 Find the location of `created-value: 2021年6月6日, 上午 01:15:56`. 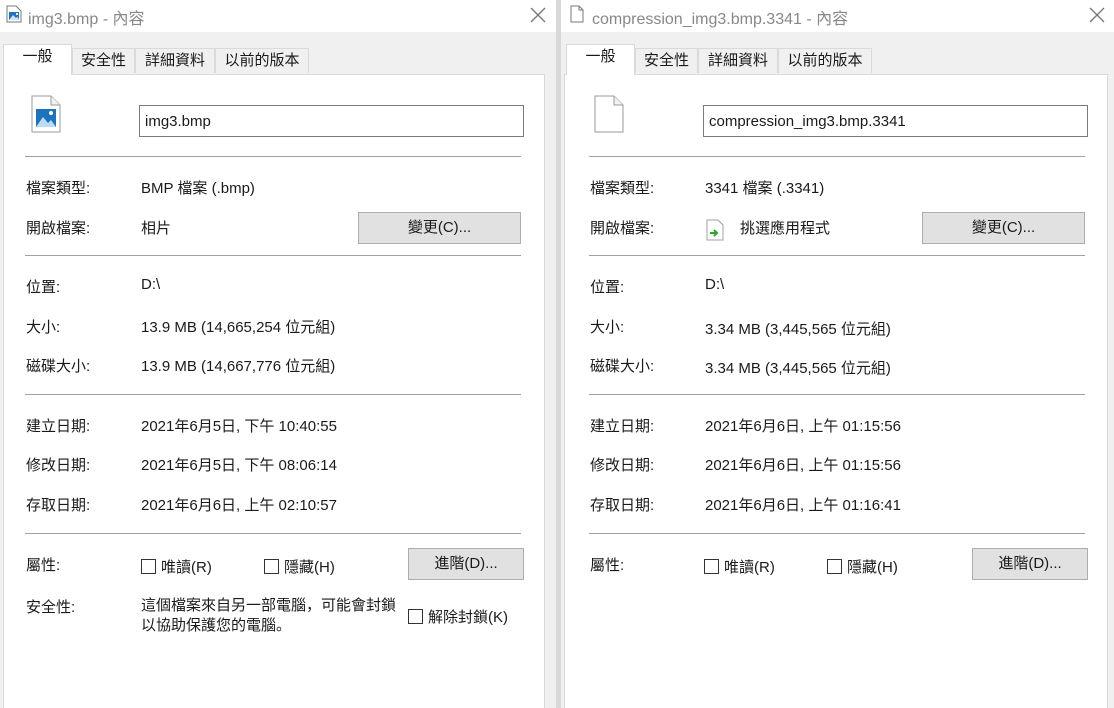

created-value: 2021年6月6日, 上午 01:15:56 is located at coordinates (803, 426).